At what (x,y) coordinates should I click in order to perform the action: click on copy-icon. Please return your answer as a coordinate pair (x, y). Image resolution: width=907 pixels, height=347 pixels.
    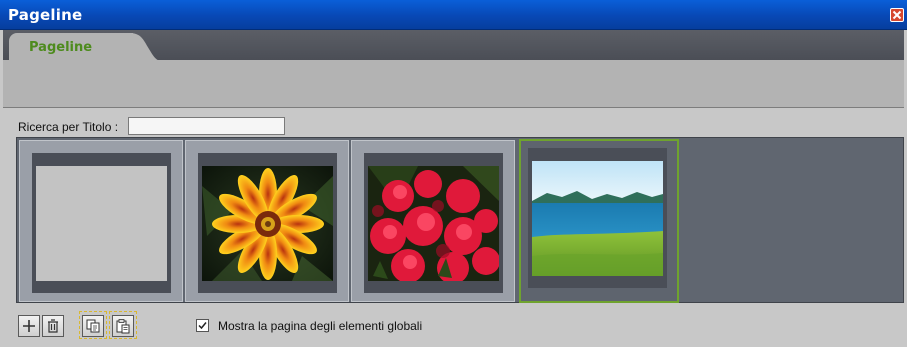
    Looking at the image, I should click on (93, 326).